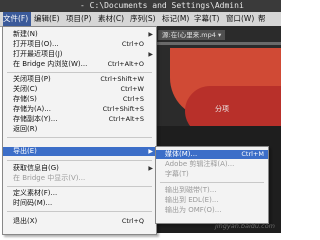  What do you see at coordinates (212, 154) in the screenshot?
I see `submenu-item-media: 媒体(M)... Ctrl+M` at bounding box center [212, 154].